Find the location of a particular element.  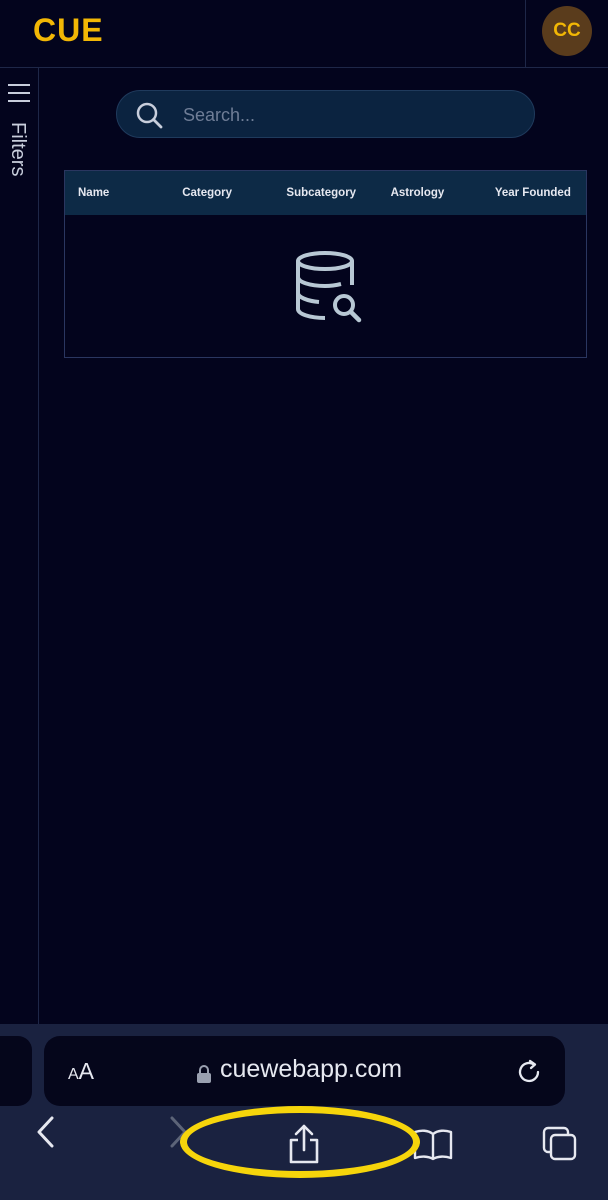

column-header-name: Name is located at coordinates (117, 193).